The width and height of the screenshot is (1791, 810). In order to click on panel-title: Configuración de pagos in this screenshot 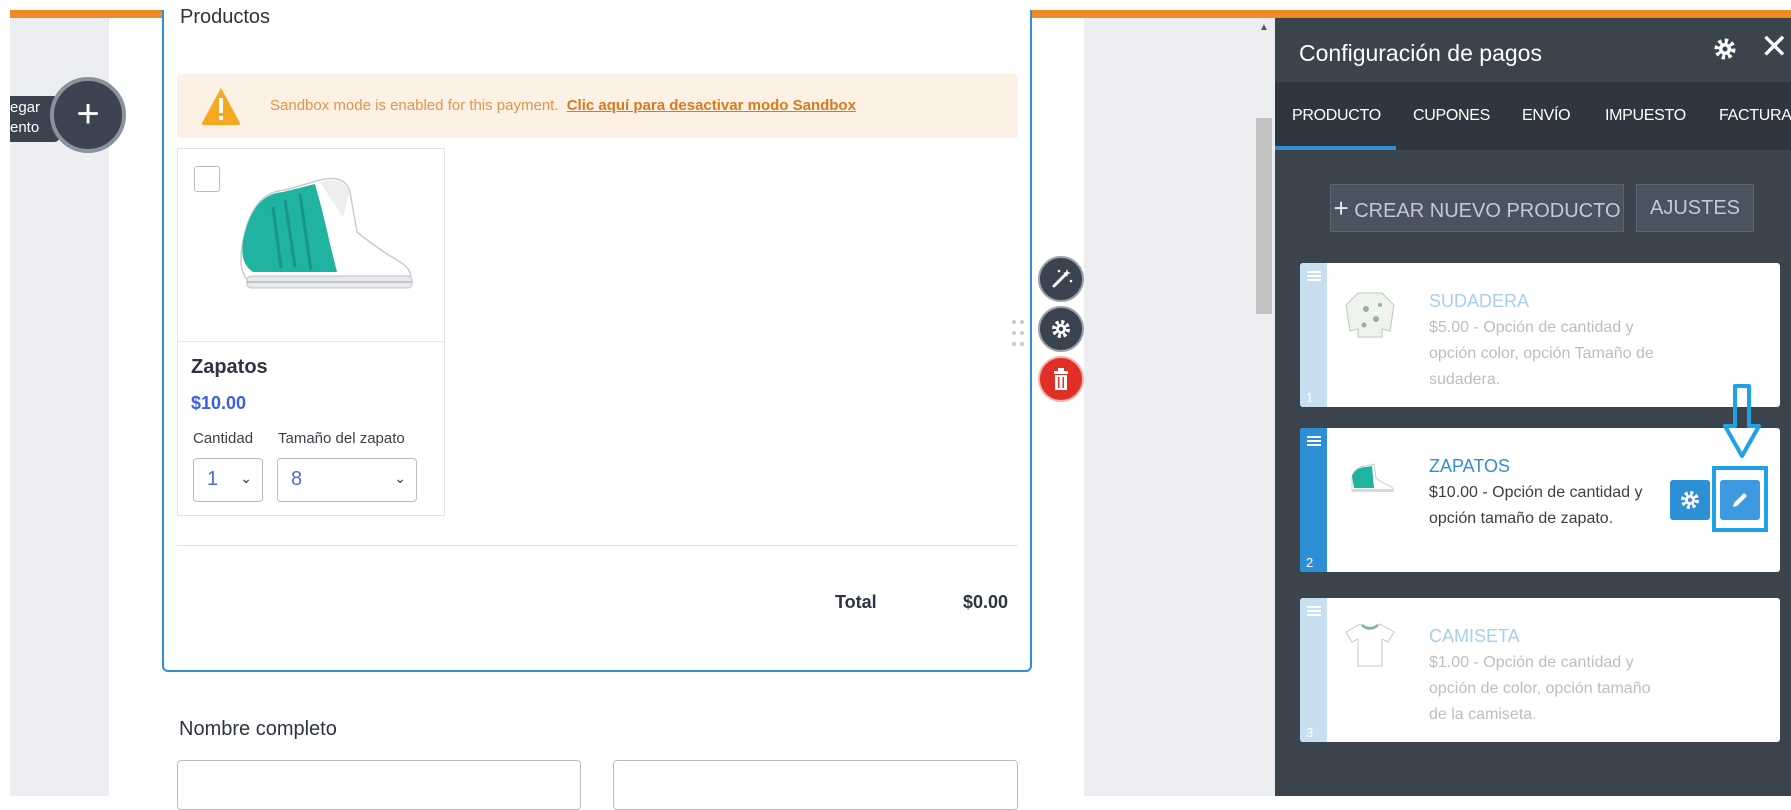, I will do `click(1420, 53)`.